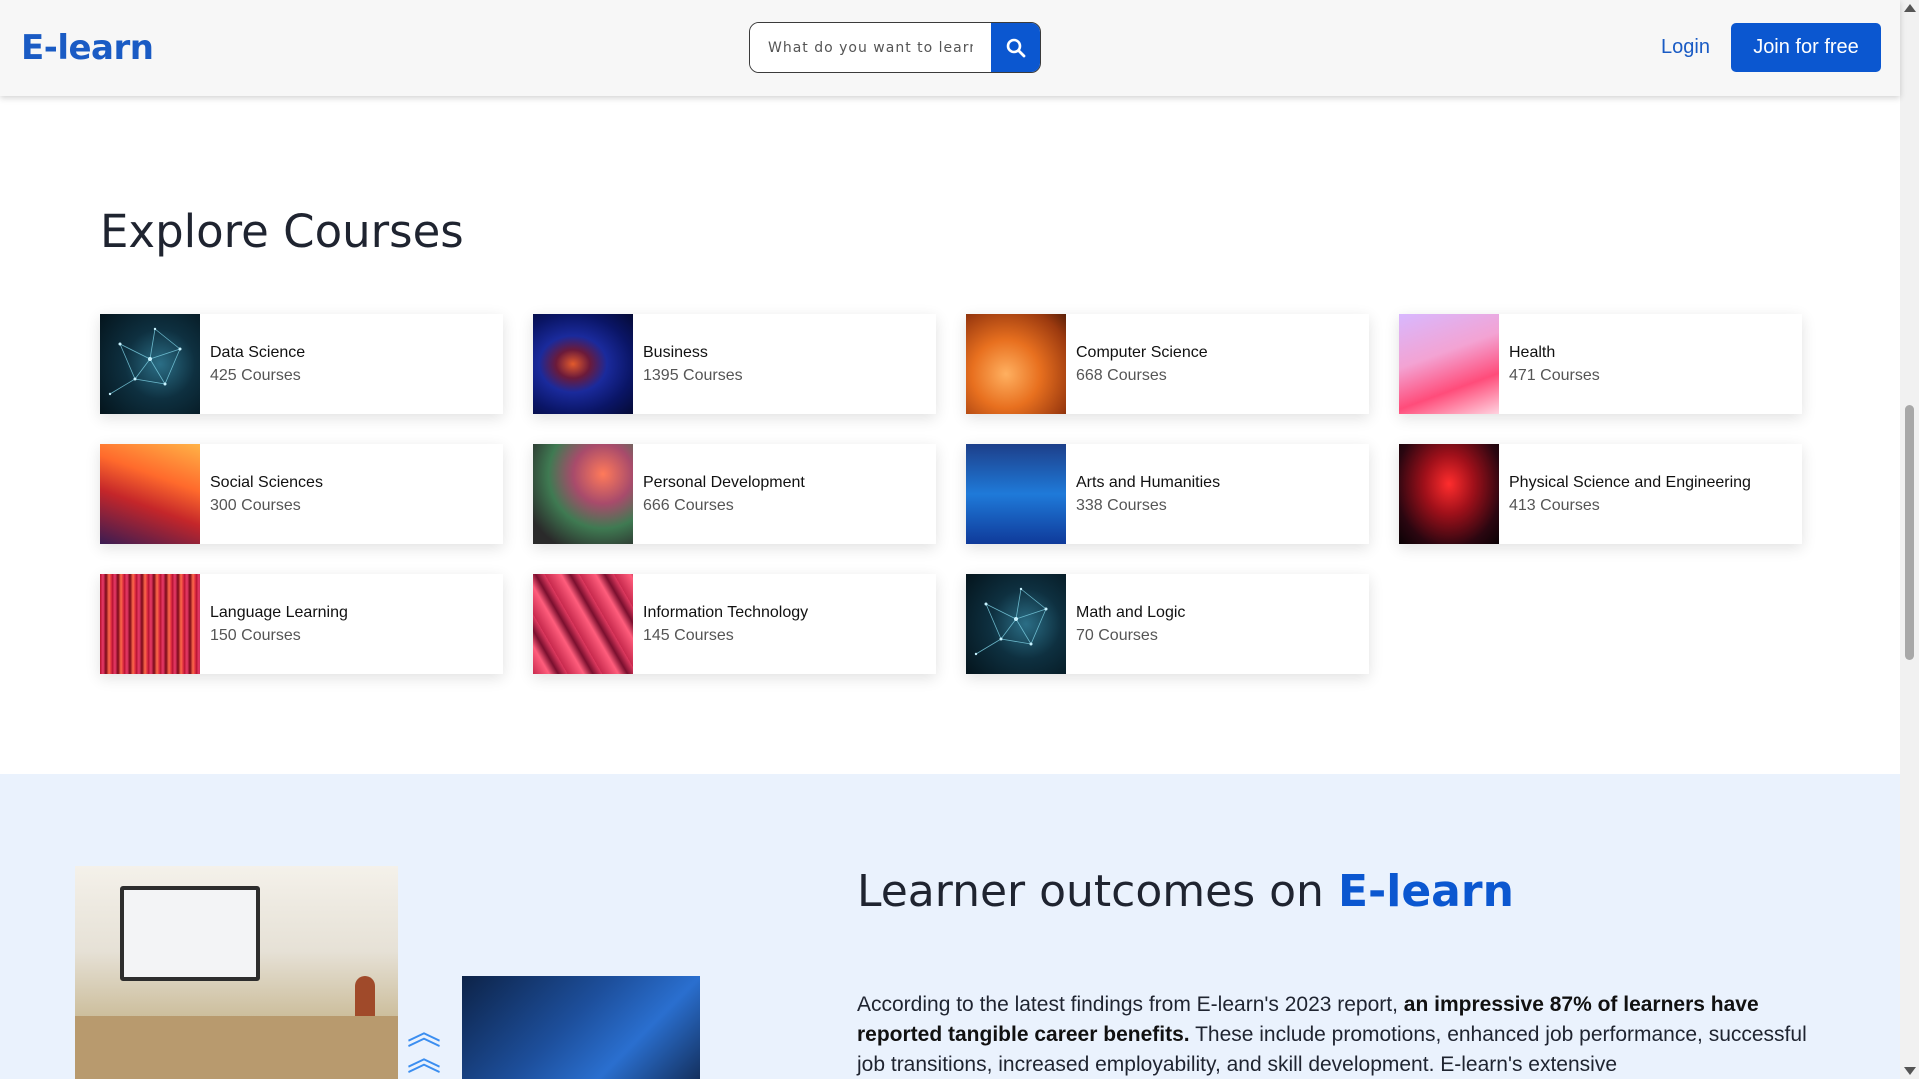 This screenshot has height=1079, width=1919. What do you see at coordinates (1425, 891) in the screenshot?
I see `outcomes-heading-brand: E-learn` at bounding box center [1425, 891].